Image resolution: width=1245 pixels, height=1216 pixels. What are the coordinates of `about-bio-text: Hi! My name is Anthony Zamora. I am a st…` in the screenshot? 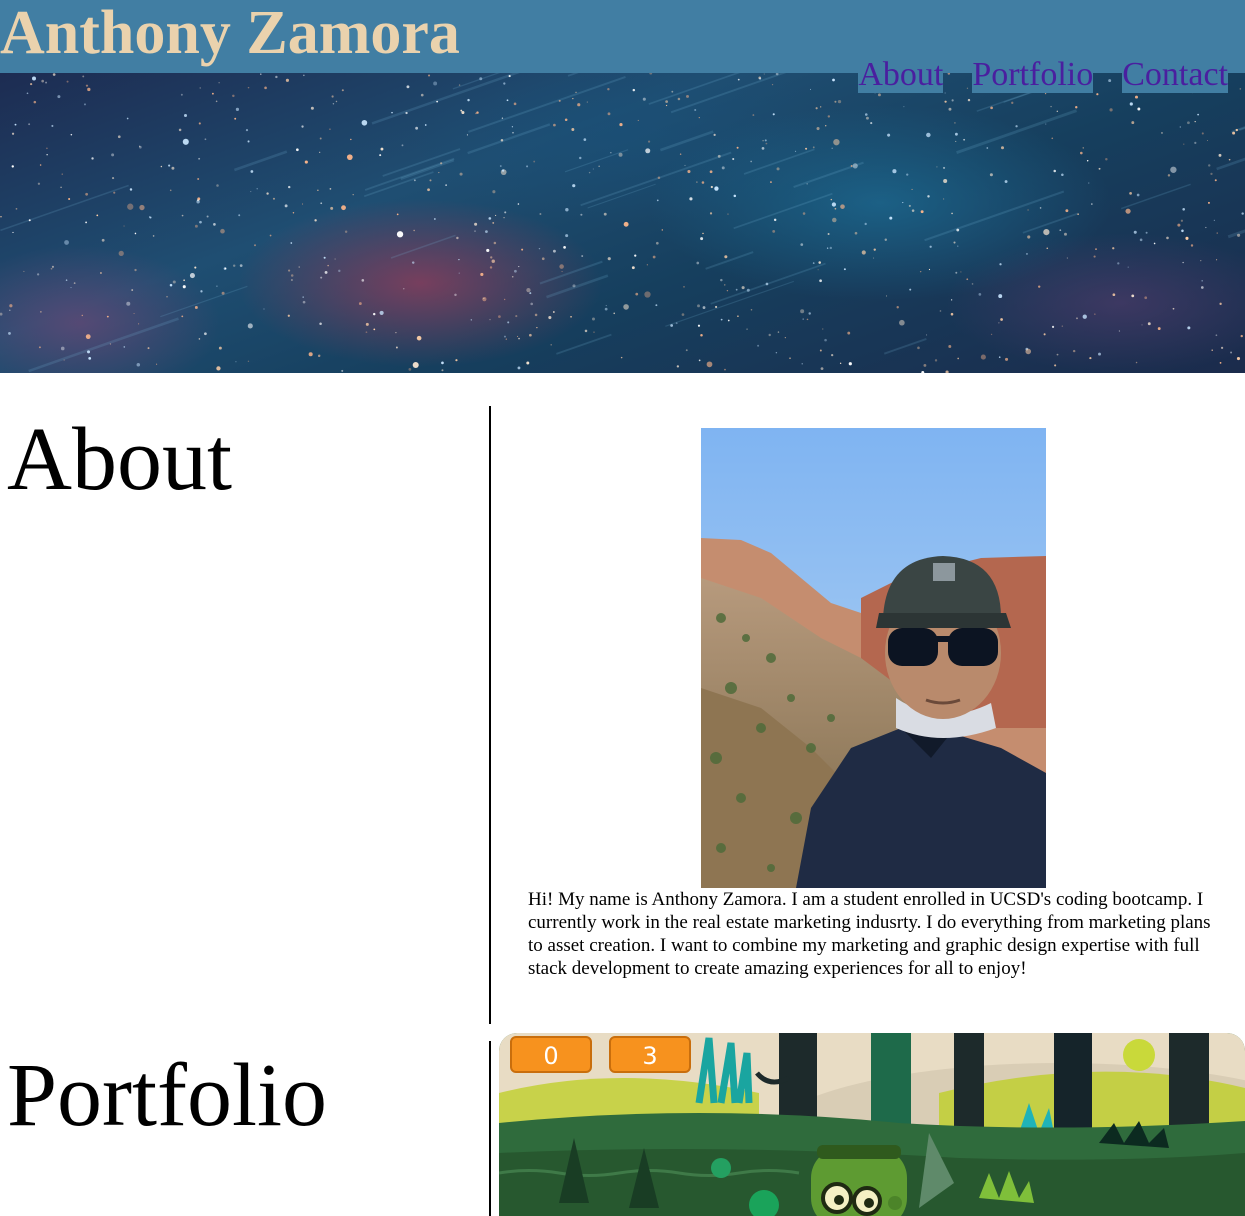 It's located at (869, 934).